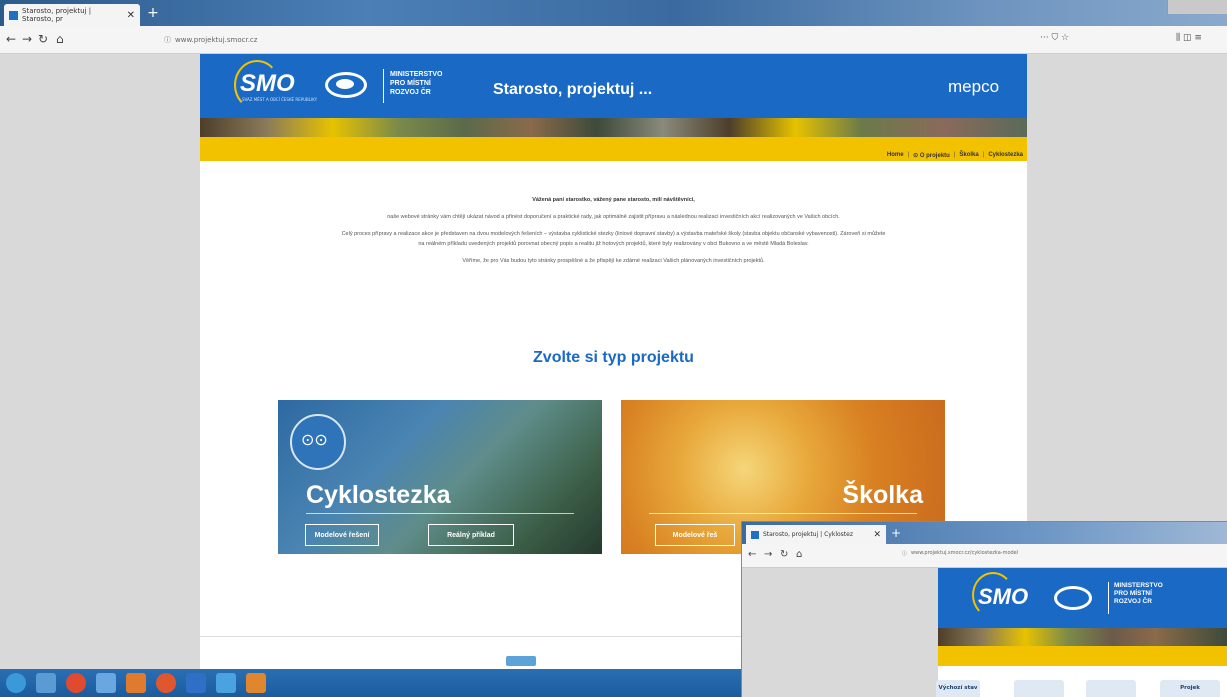 The image size is (1227, 697). Describe the element at coordinates (984, 533) in the screenshot. I see `overlay-tab-bar: Starosto, projektuj | Cyklostez ✕ +` at that location.